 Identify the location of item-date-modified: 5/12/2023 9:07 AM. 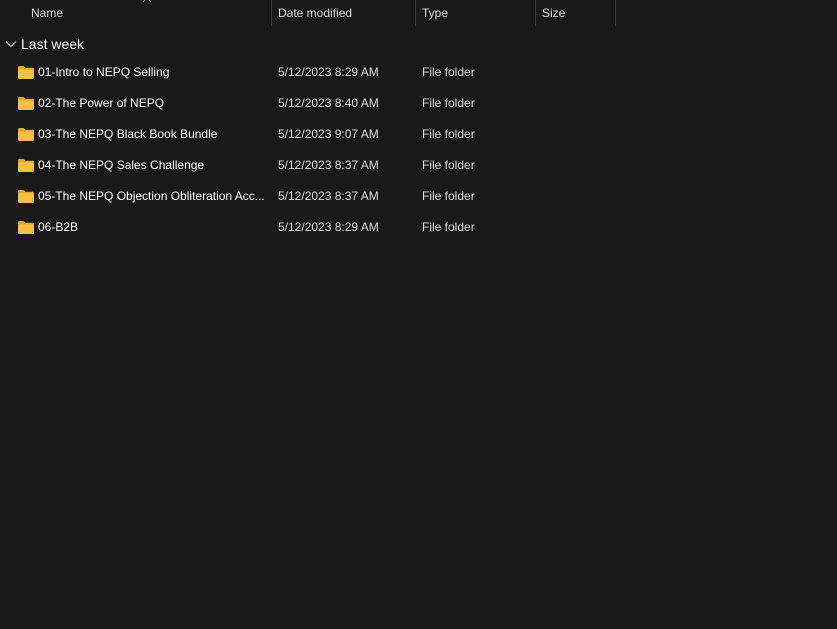
(328, 134).